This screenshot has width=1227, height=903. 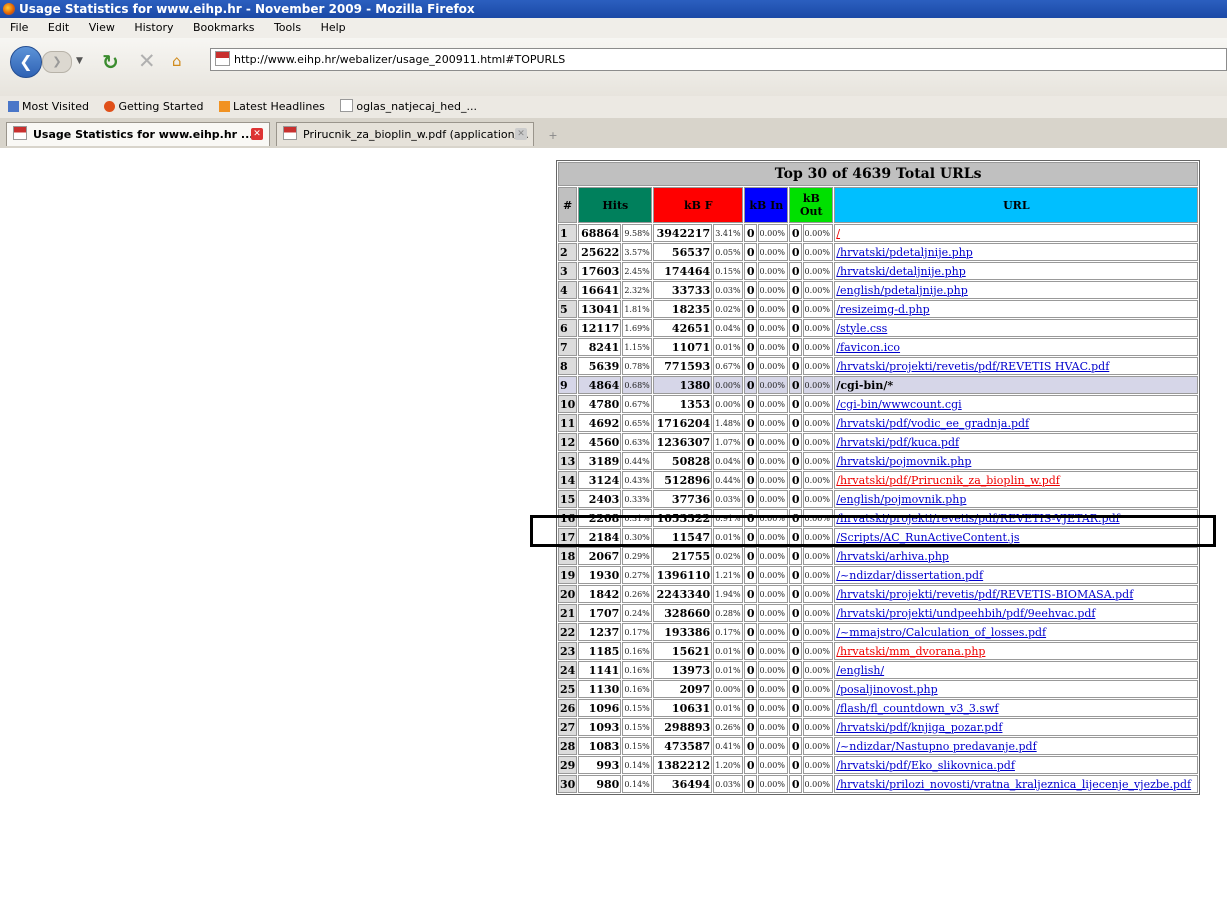 I want to click on url-link: /hrvatski/pdetaljnije.php, so click(x=904, y=252).